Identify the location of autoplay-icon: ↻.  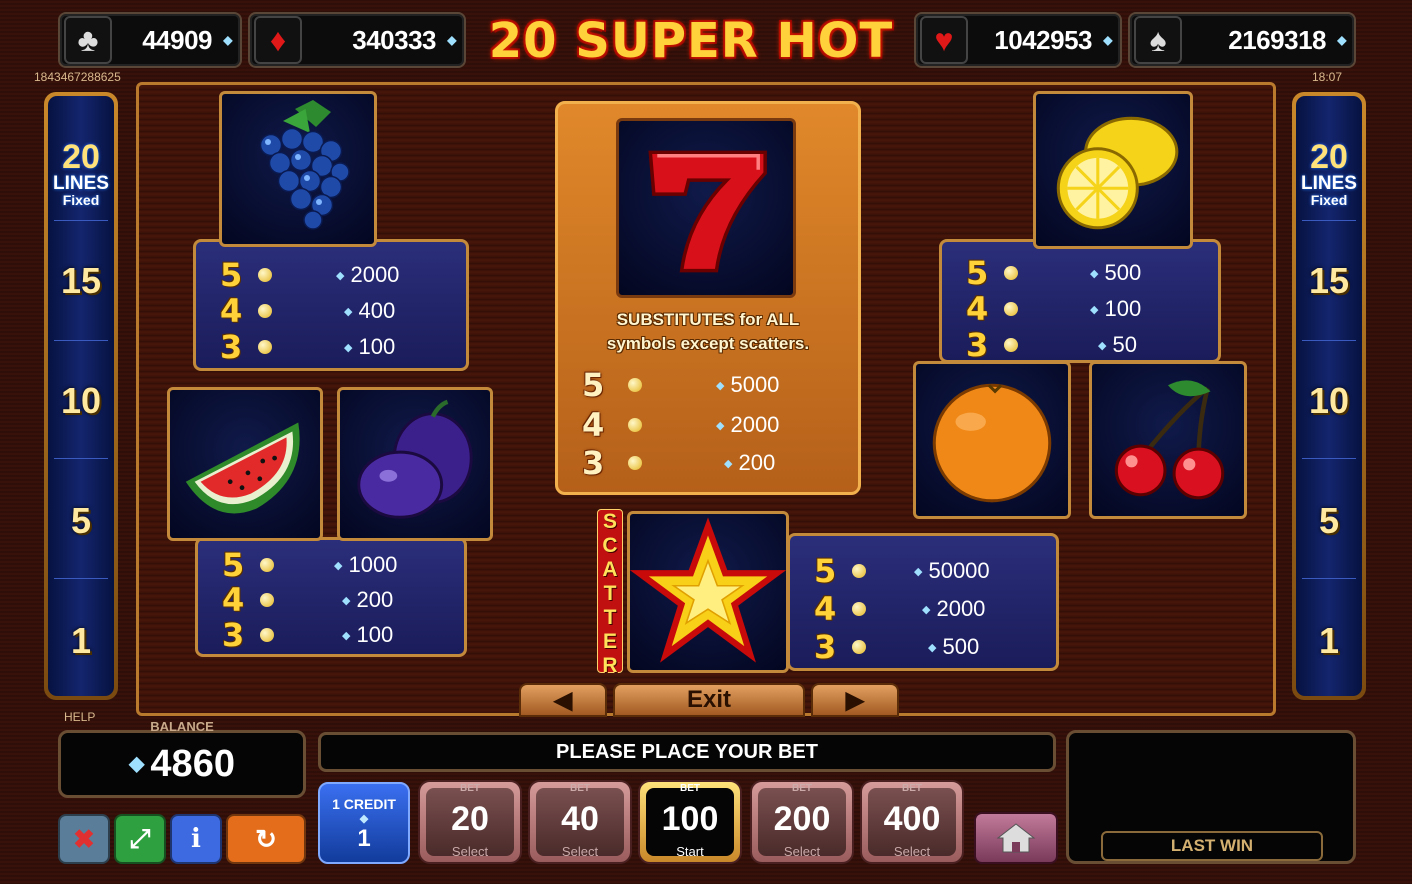
(266, 838).